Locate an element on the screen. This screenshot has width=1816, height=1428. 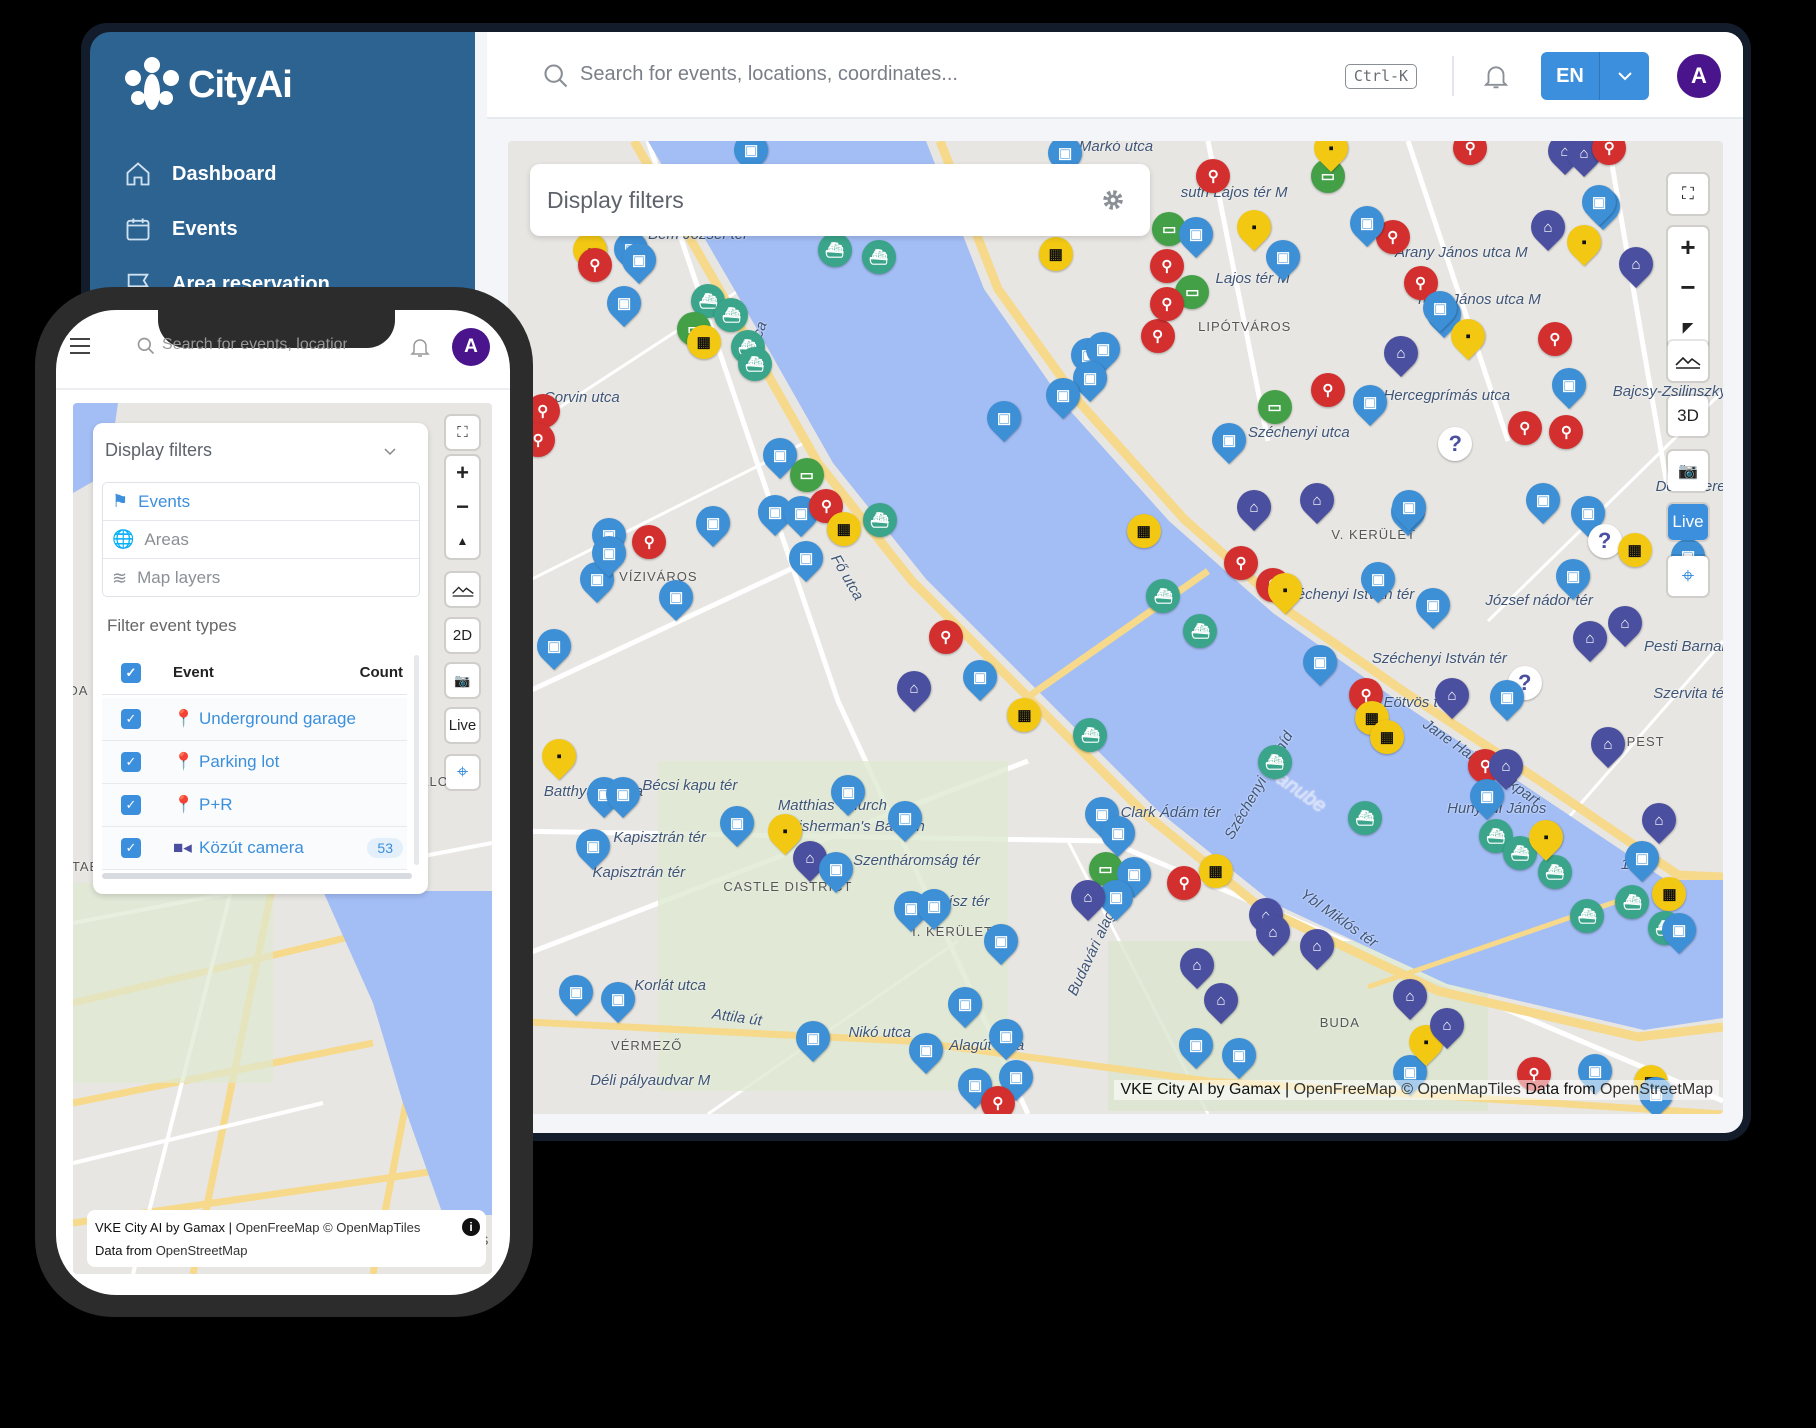
tab-events: ⚑ Events is located at coordinates (261, 502).